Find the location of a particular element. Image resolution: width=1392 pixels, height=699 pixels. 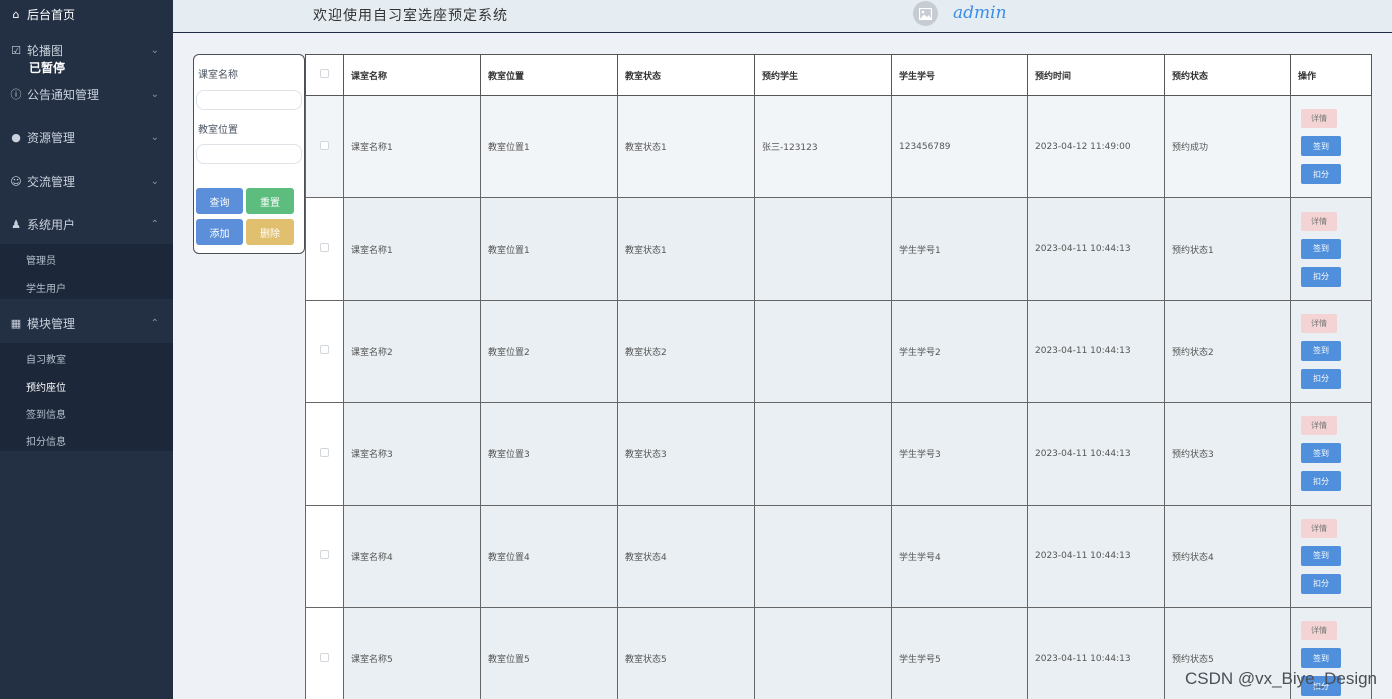

column-header: 预约时间 is located at coordinates (1096, 75).